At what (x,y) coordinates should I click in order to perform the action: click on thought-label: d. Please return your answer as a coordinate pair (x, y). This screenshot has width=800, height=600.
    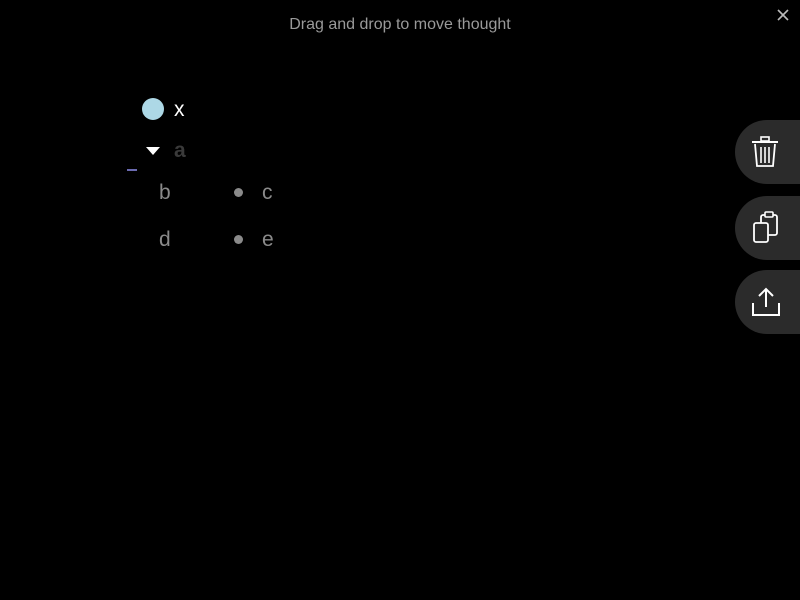
    Looking at the image, I should click on (165, 239).